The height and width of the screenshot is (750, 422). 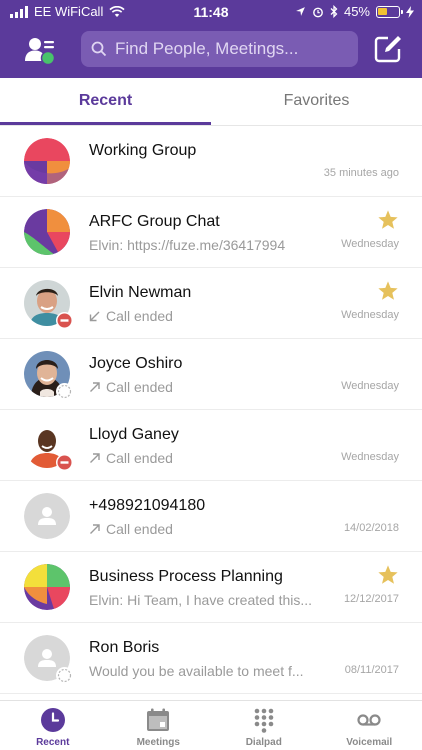 I want to click on tab-bar: Recent Favorites, so click(x=211, y=102).